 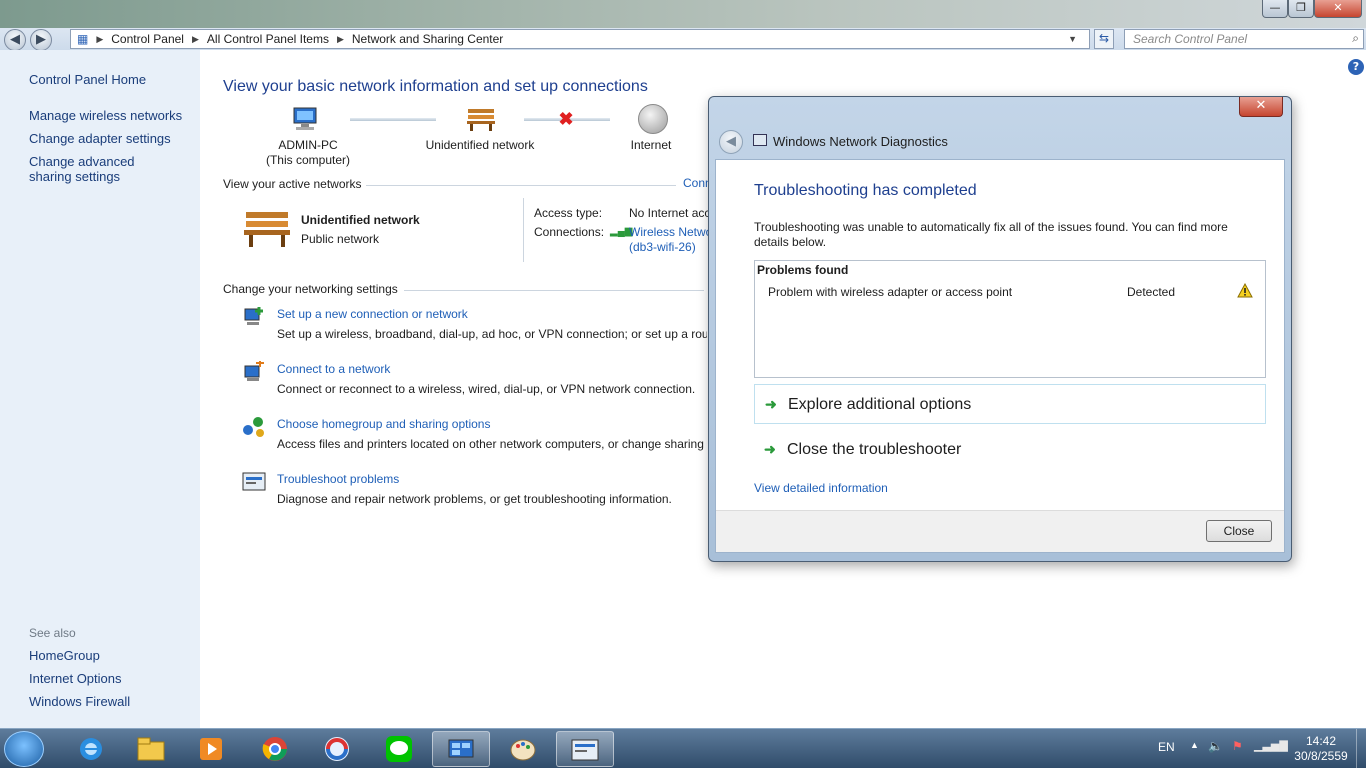 I want to click on wireless-signal-icon: ▁▃▅▇, so click(x=1271, y=745).